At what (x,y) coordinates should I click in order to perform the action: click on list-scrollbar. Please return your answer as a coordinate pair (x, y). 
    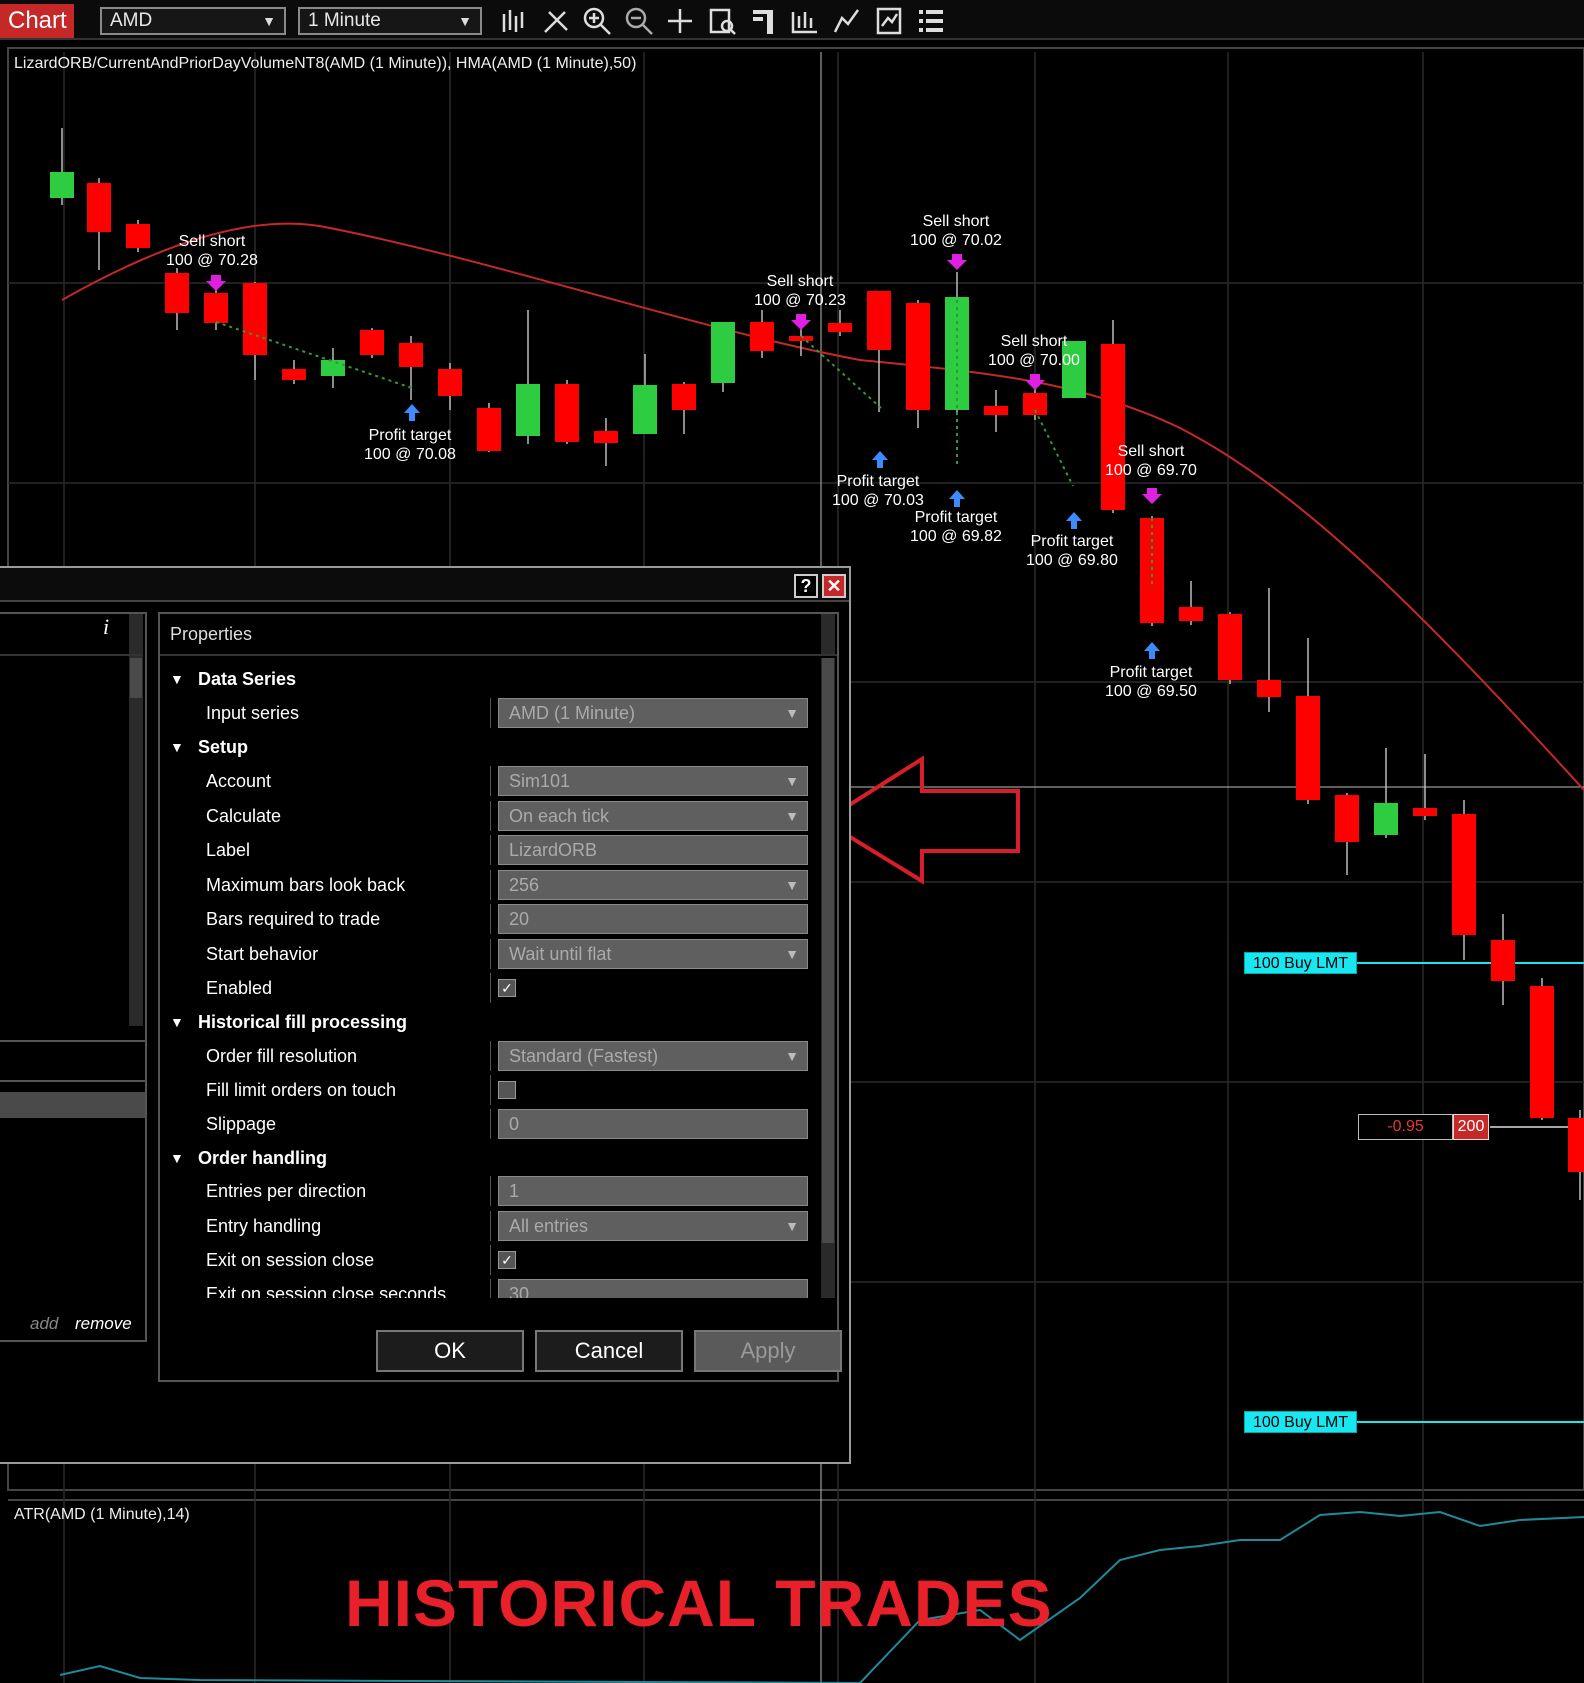
    Looking at the image, I should click on (136, 841).